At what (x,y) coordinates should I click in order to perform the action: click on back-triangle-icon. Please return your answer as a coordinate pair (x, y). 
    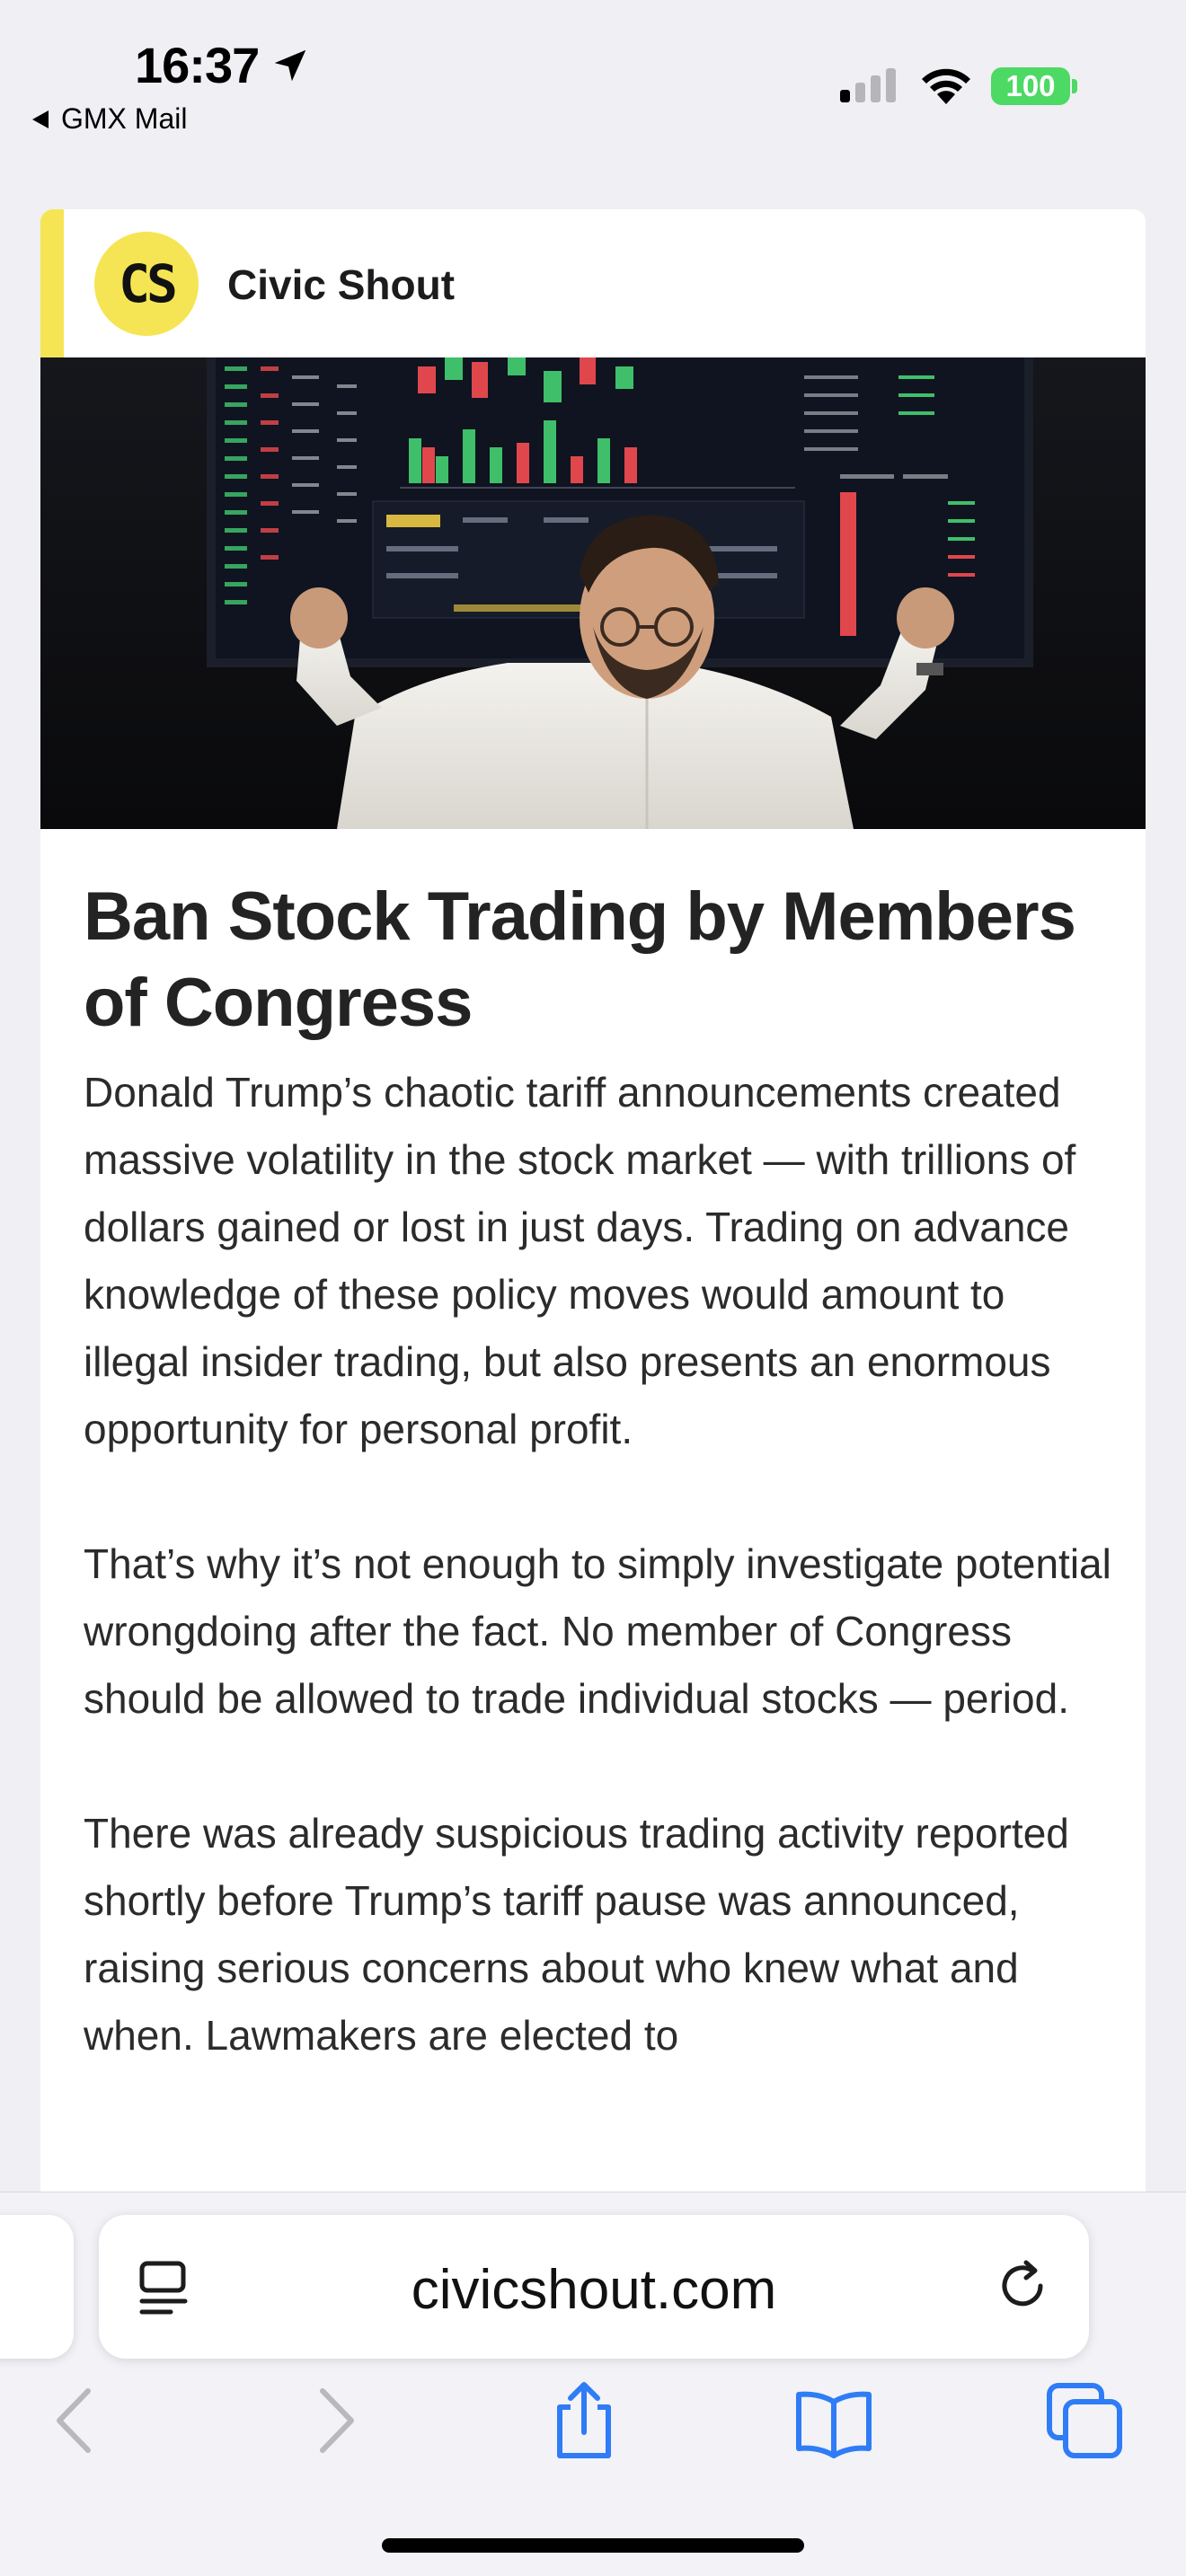
    Looking at the image, I should click on (40, 119).